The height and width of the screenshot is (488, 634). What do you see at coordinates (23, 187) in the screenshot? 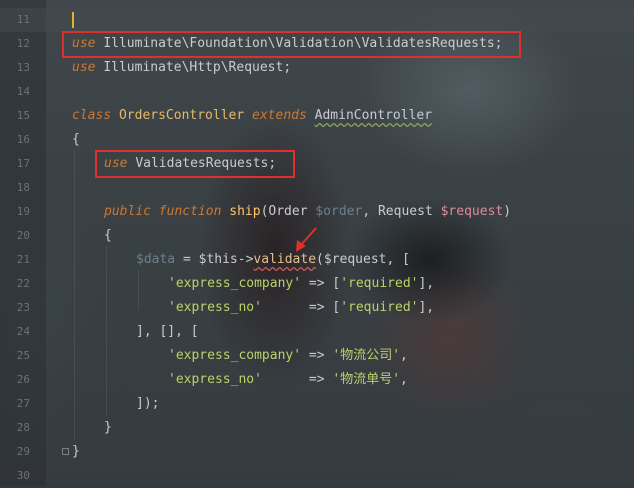
I see `line-number: 18` at bounding box center [23, 187].